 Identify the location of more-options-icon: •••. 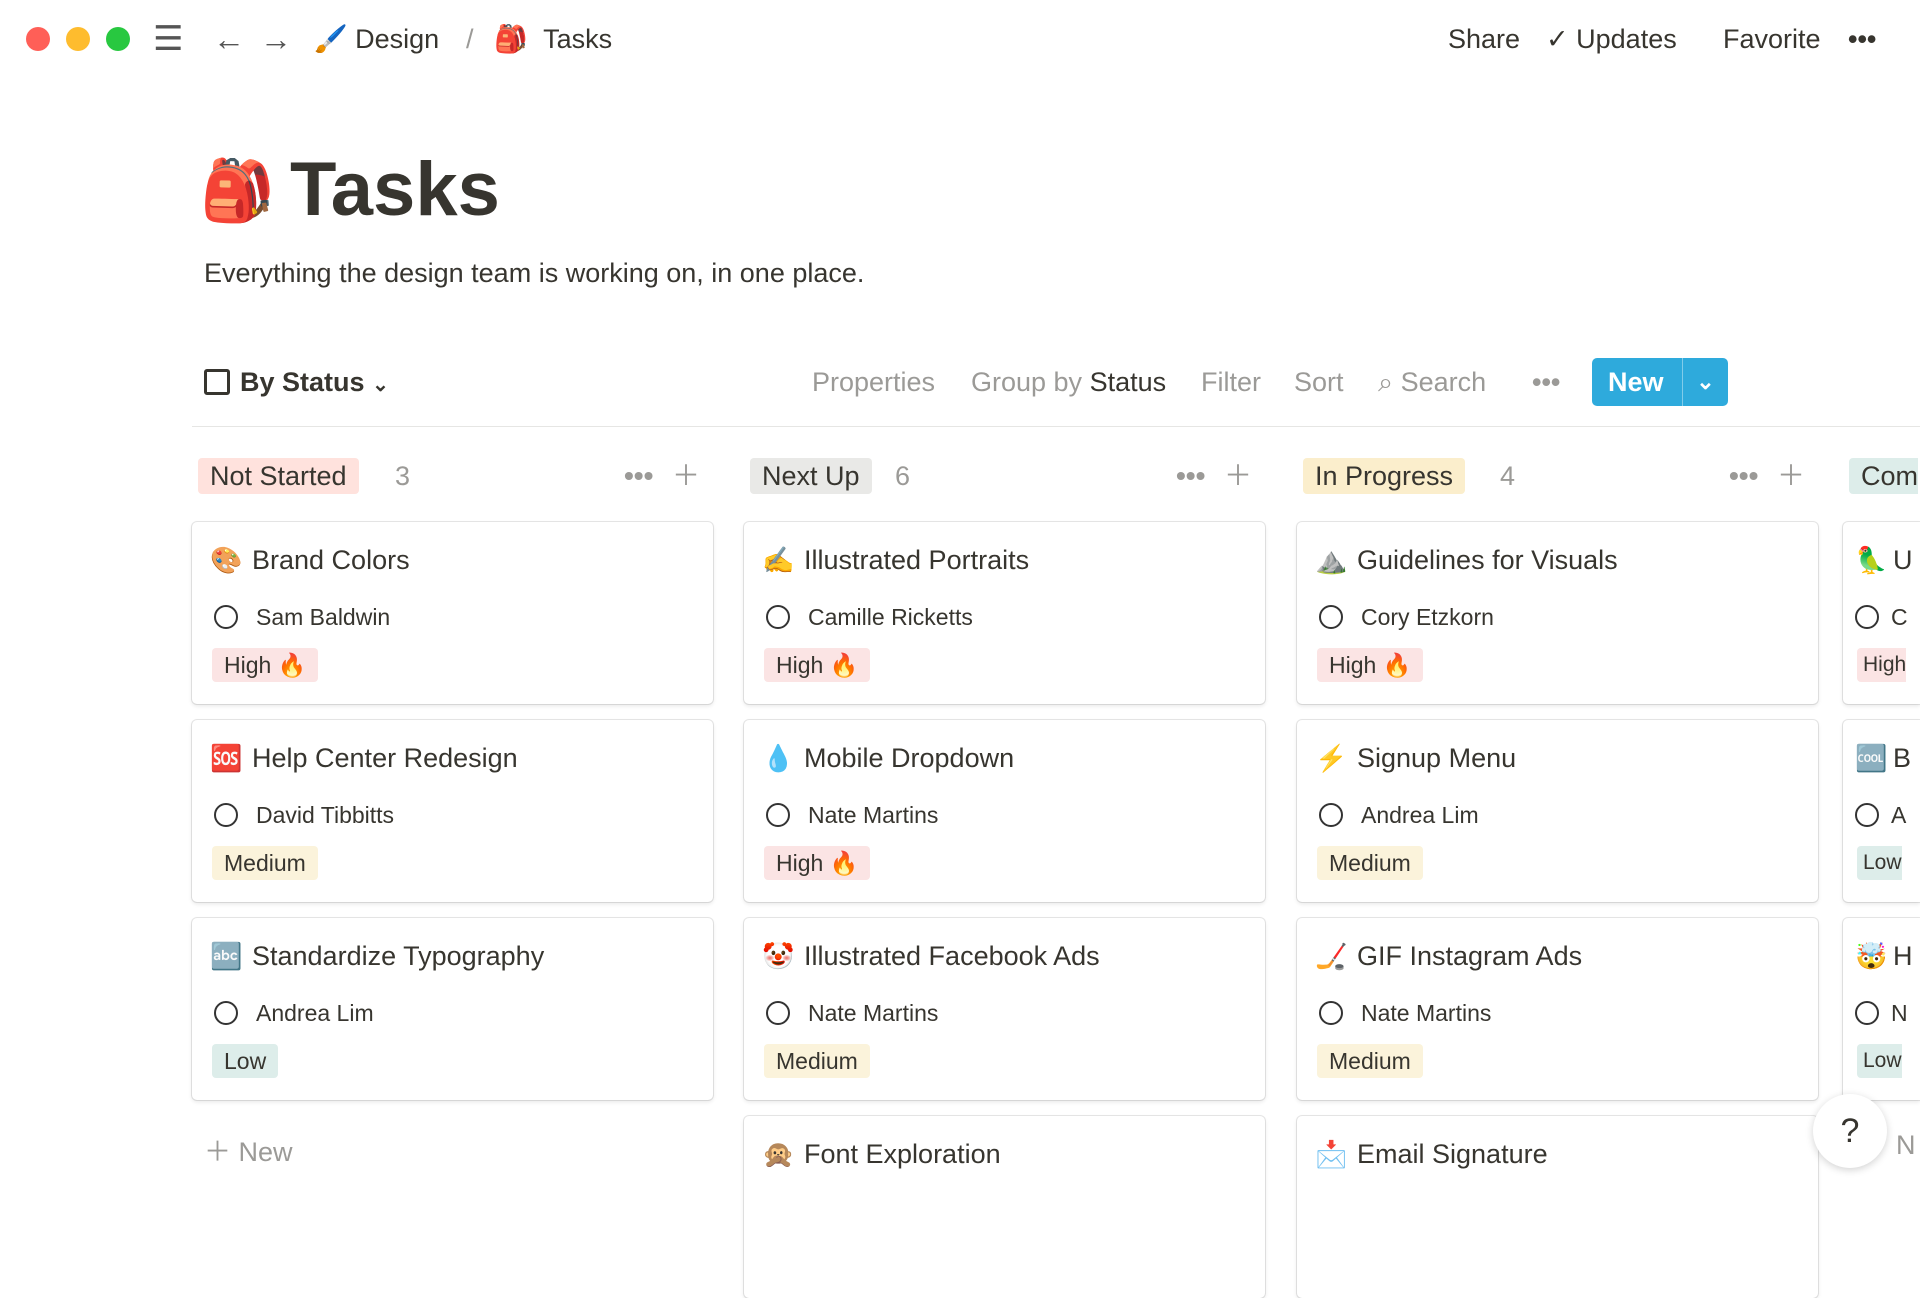
(1546, 382).